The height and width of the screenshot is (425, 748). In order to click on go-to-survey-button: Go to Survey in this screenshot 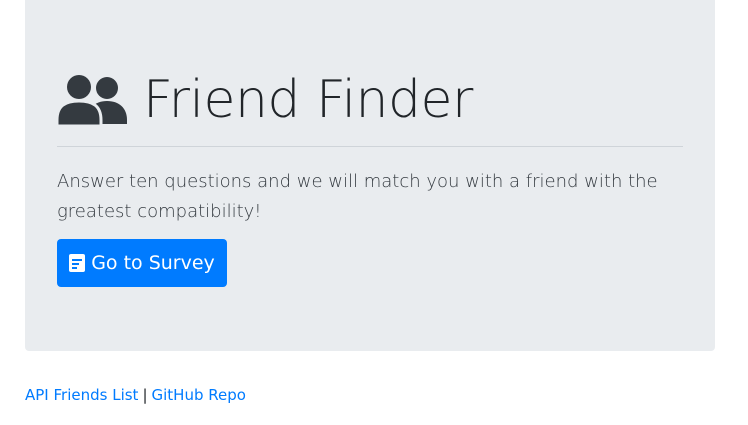, I will do `click(142, 263)`.